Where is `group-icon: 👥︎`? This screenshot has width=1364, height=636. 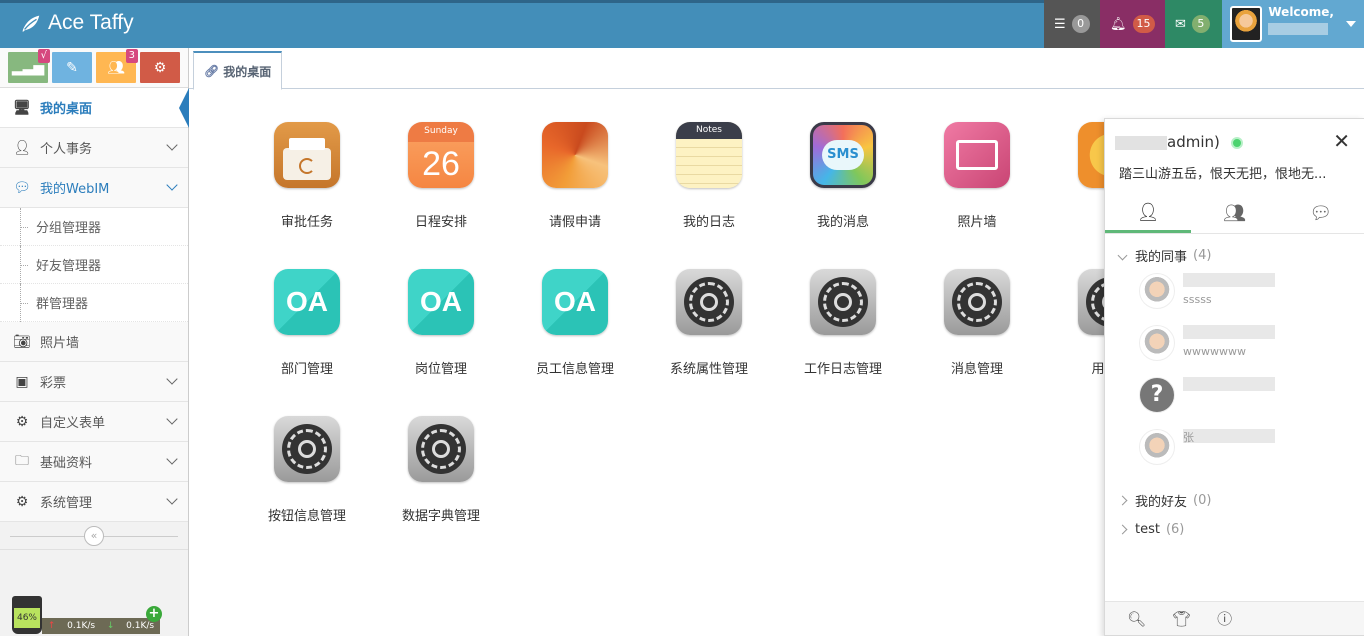
group-icon: 👥︎ is located at coordinates (1234, 213).